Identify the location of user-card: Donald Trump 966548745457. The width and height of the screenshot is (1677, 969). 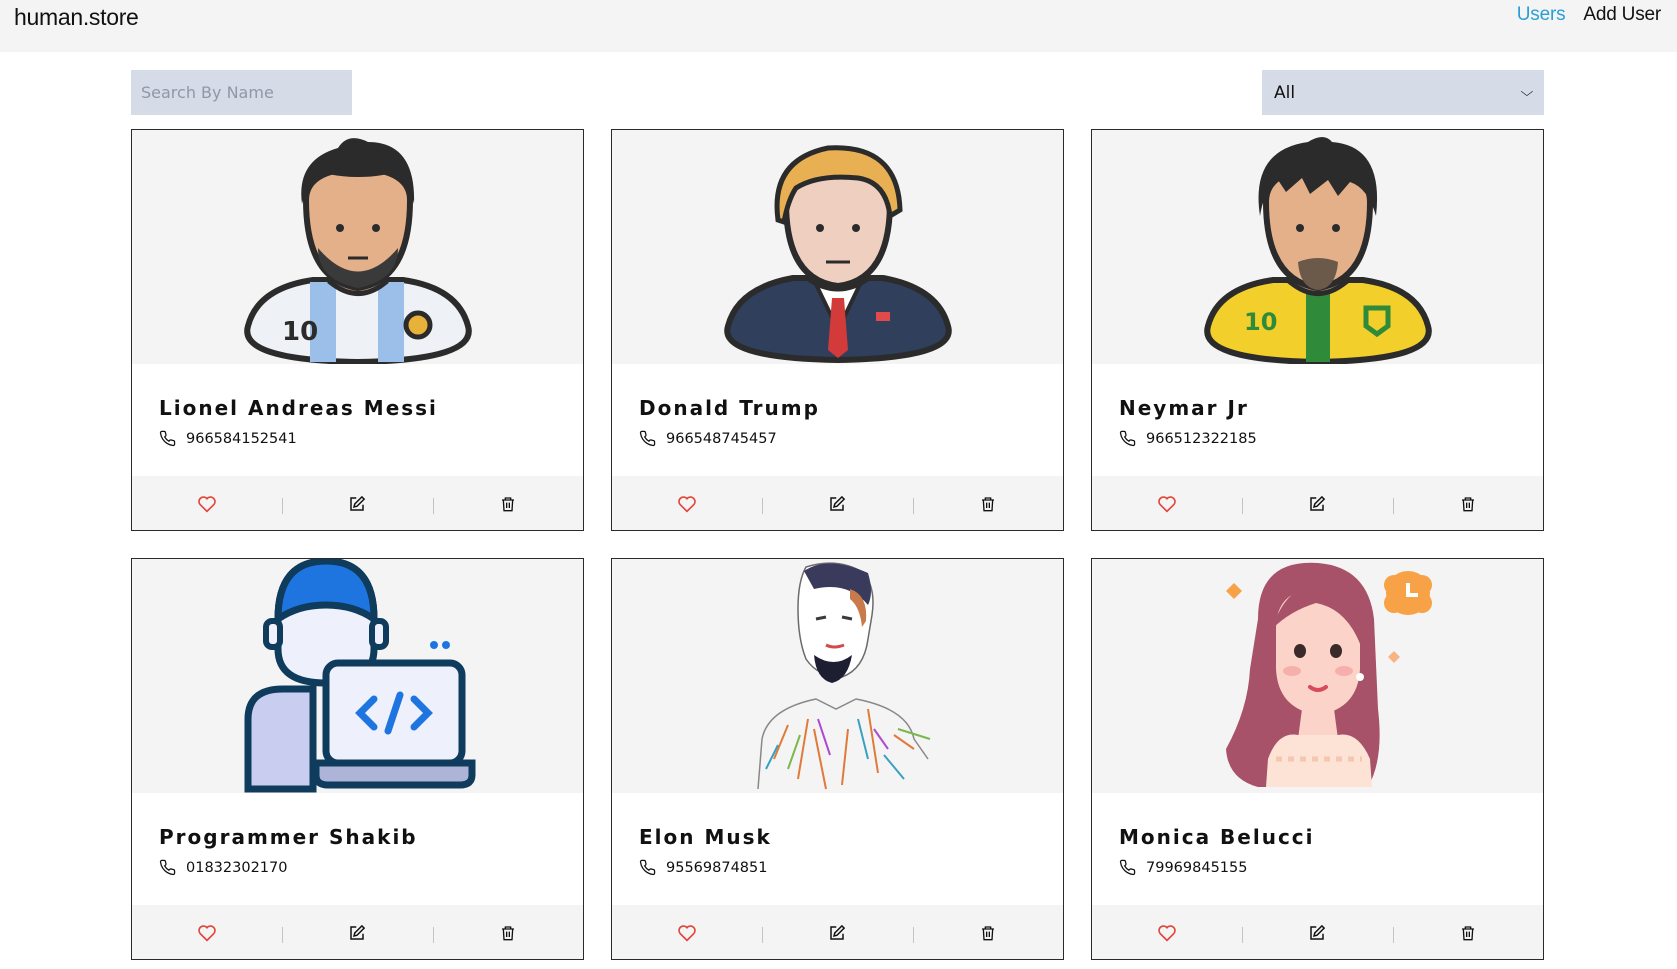
(837, 330).